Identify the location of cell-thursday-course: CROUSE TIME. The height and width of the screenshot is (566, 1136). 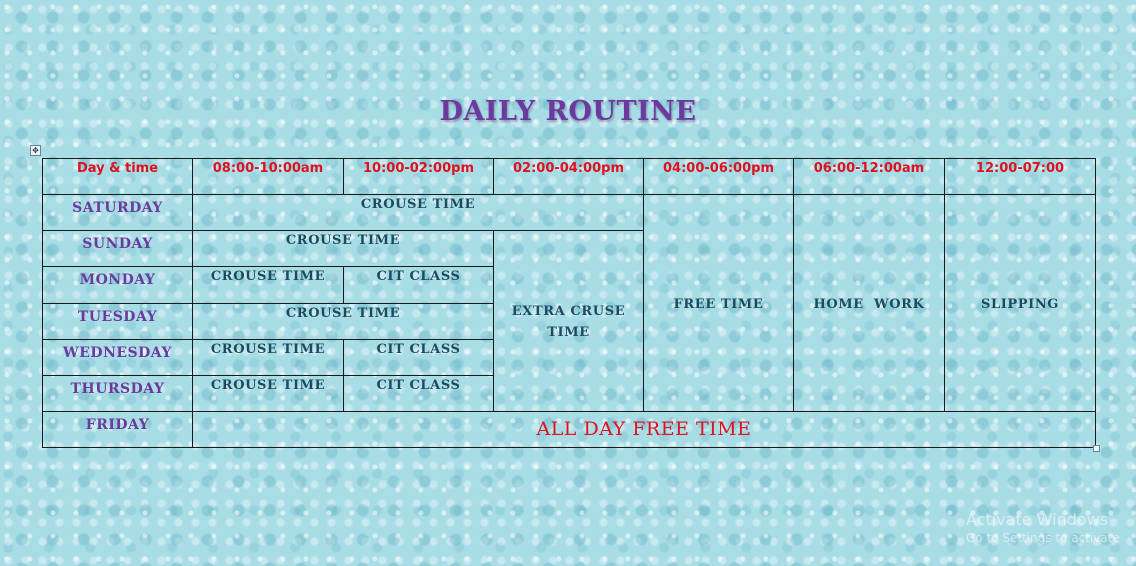
(268, 393).